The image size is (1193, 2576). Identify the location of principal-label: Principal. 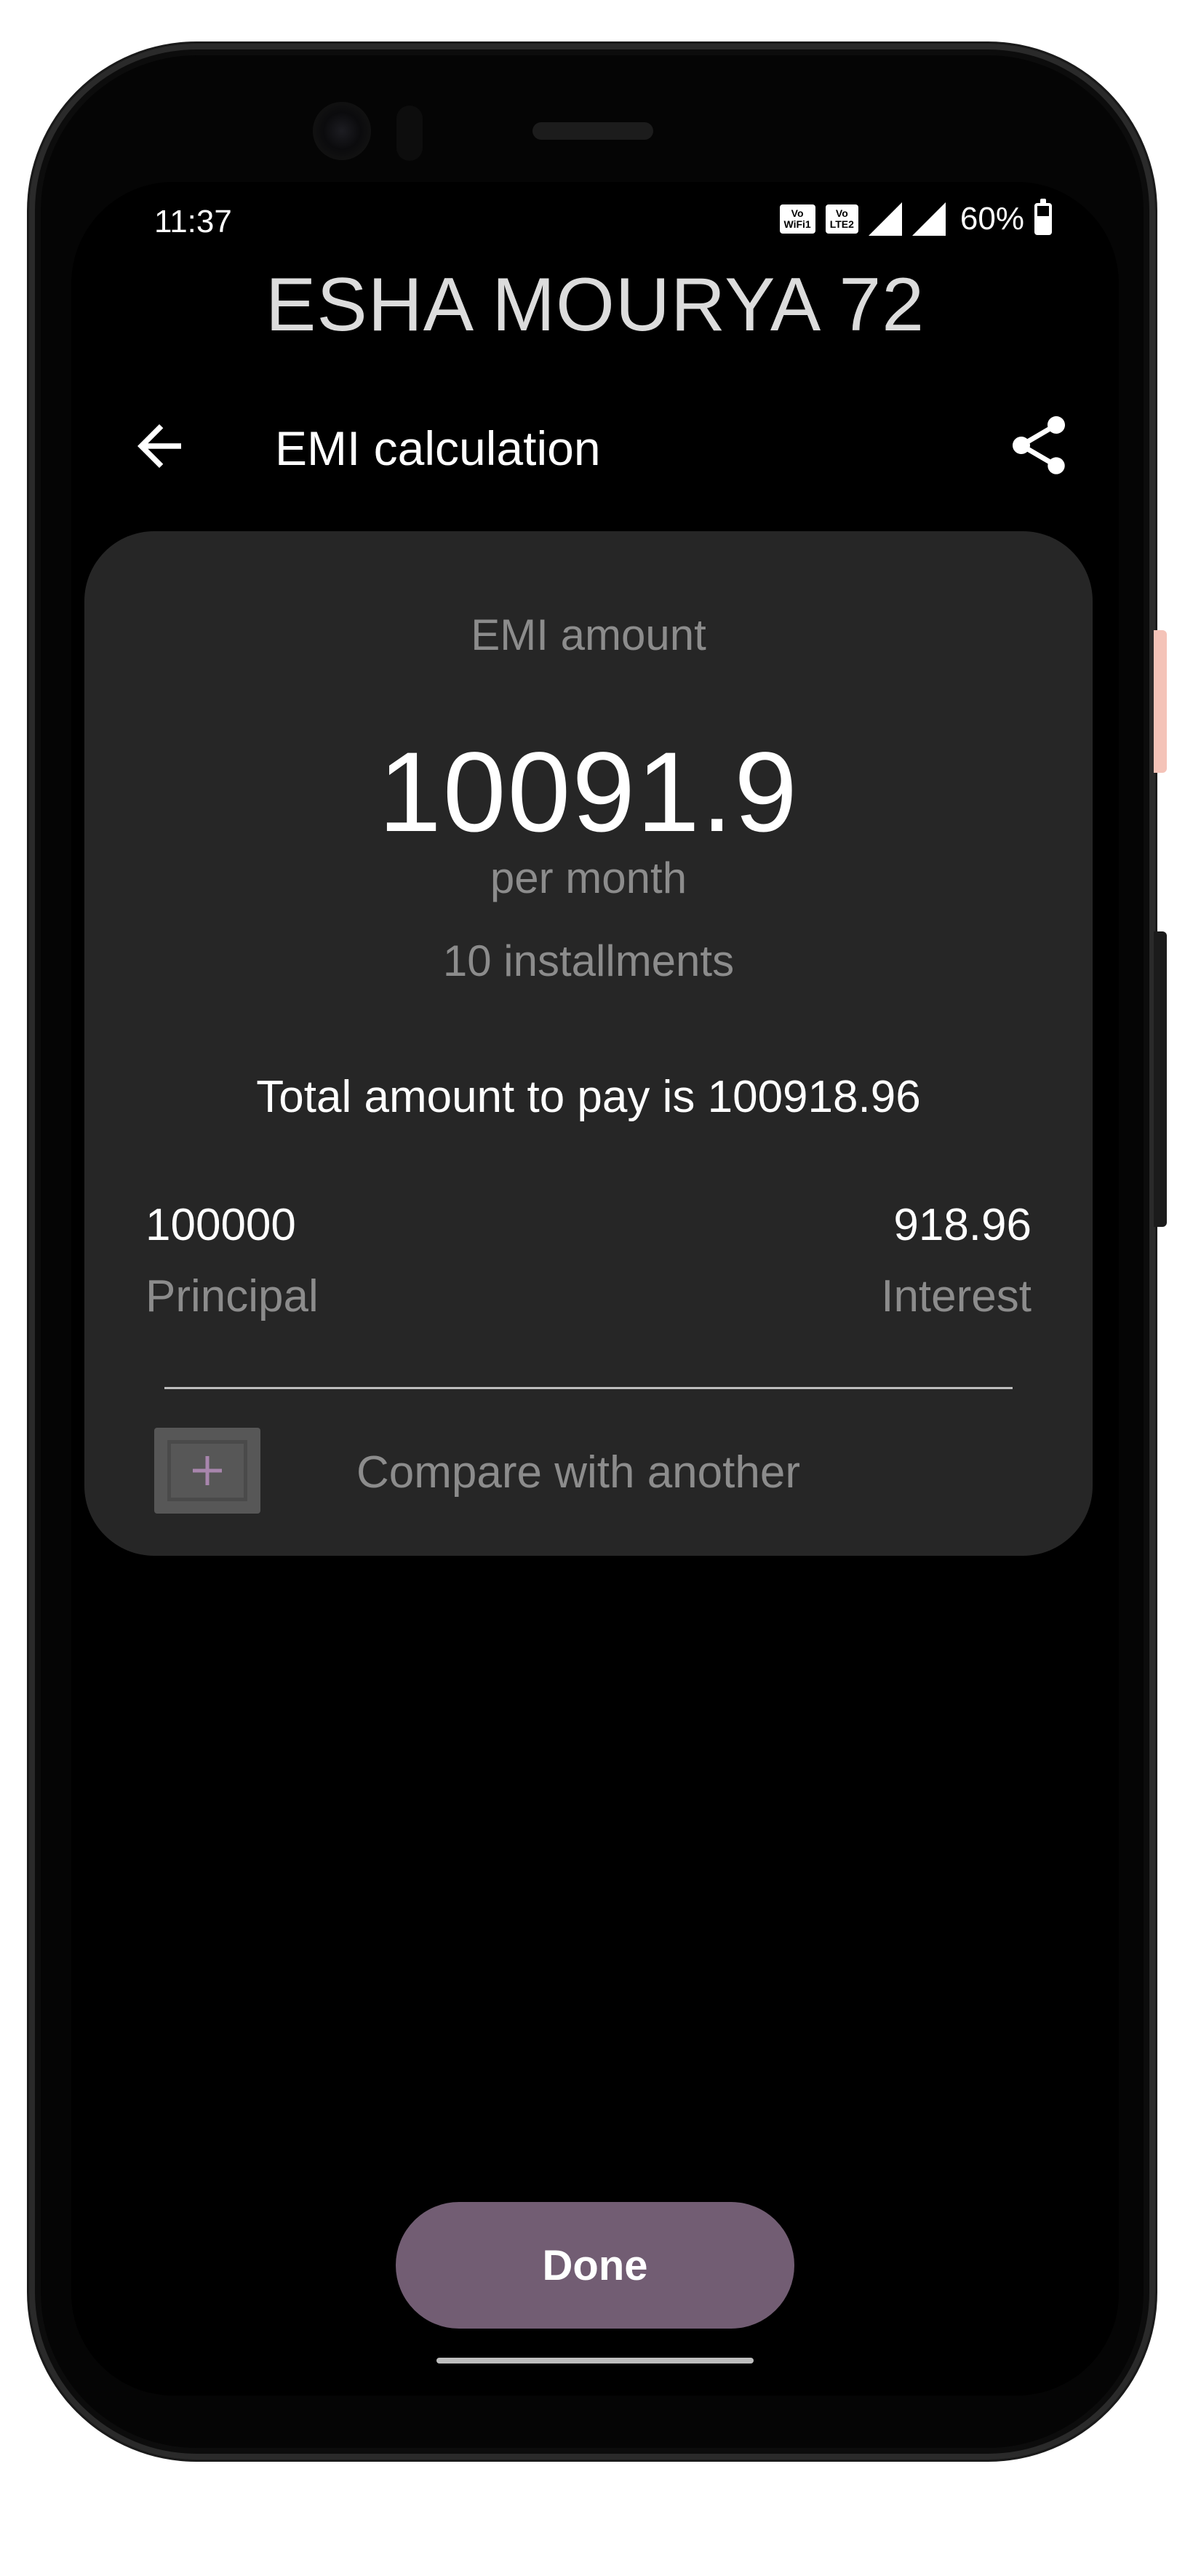
(232, 1296).